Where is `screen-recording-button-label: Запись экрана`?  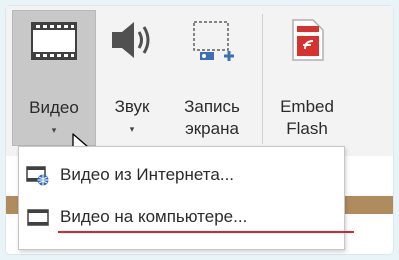
screen-recording-button-label: Запись экрана is located at coordinates (212, 117).